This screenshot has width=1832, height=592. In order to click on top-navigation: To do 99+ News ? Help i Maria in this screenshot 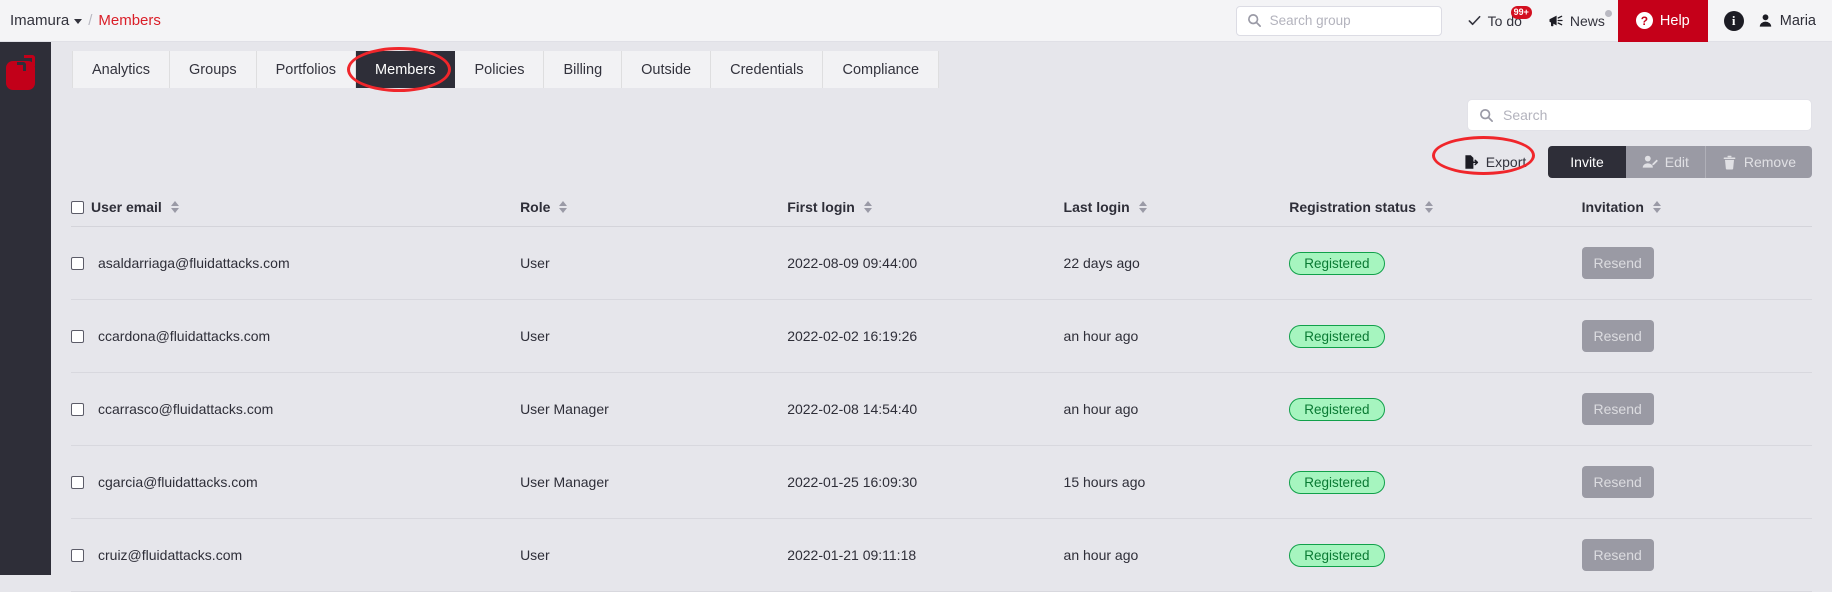, I will do `click(1643, 21)`.